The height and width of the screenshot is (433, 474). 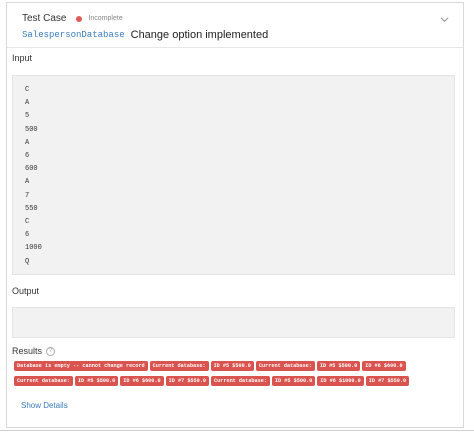 What do you see at coordinates (72, 18) in the screenshot?
I see `test-case-header: Test Case Incomplete` at bounding box center [72, 18].